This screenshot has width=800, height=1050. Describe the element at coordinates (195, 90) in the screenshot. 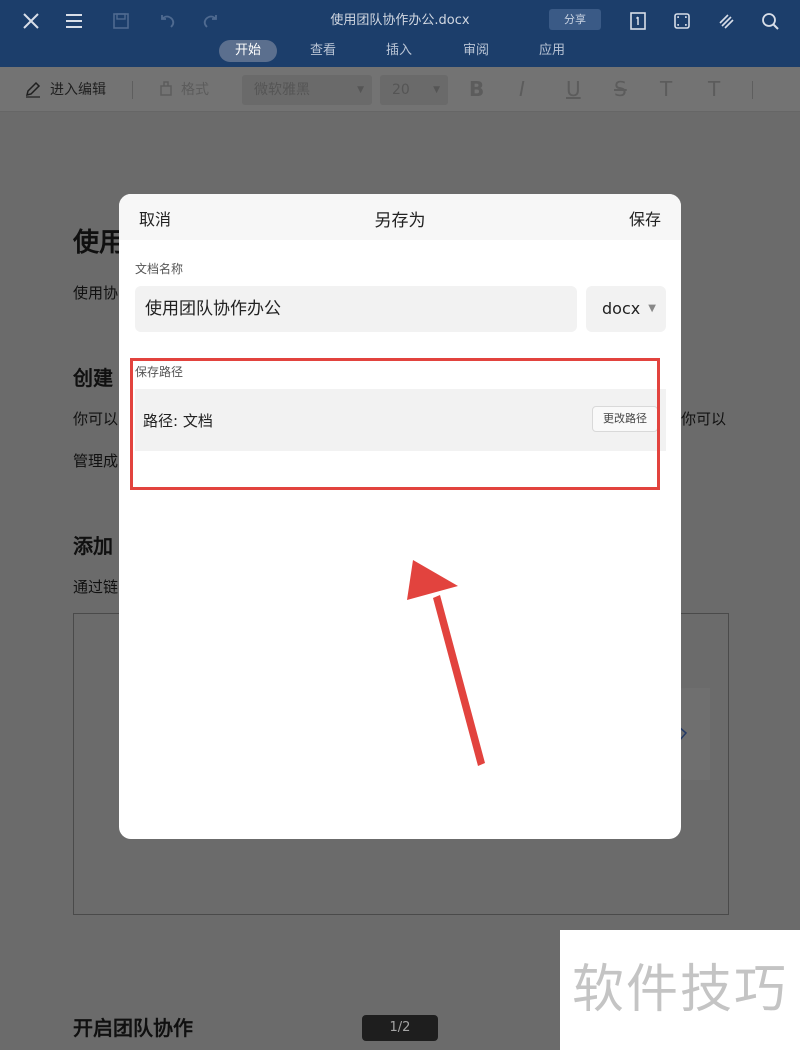

I see `format-label: 格式` at that location.